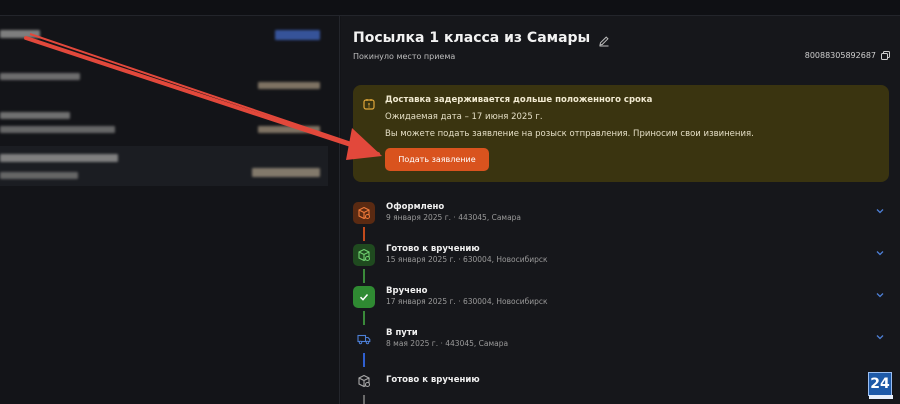  Describe the element at coordinates (472, 38) in the screenshot. I see `page-title: Посылка 1 класса из Самары` at that location.